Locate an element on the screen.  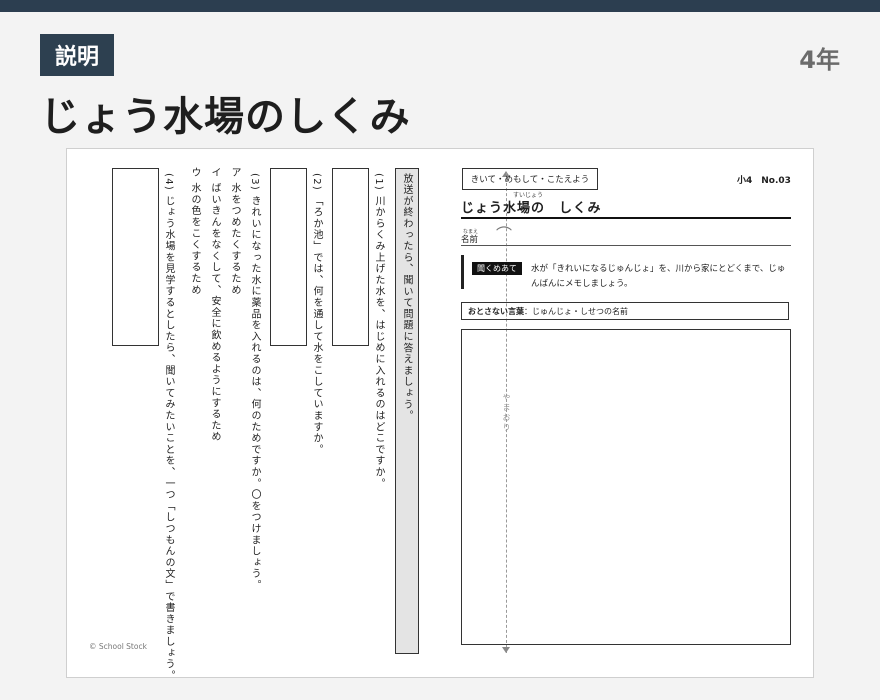
name-label: 名前 is located at coordinates (470, 240).